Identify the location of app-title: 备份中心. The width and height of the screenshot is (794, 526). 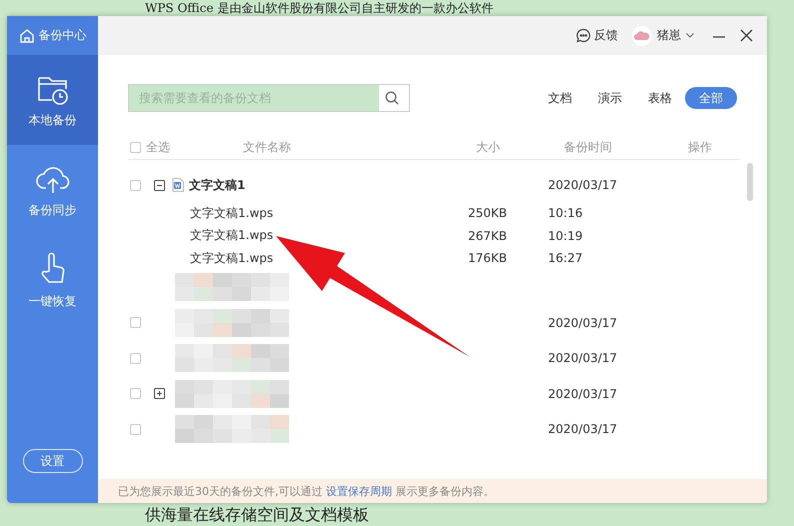
(62, 35).